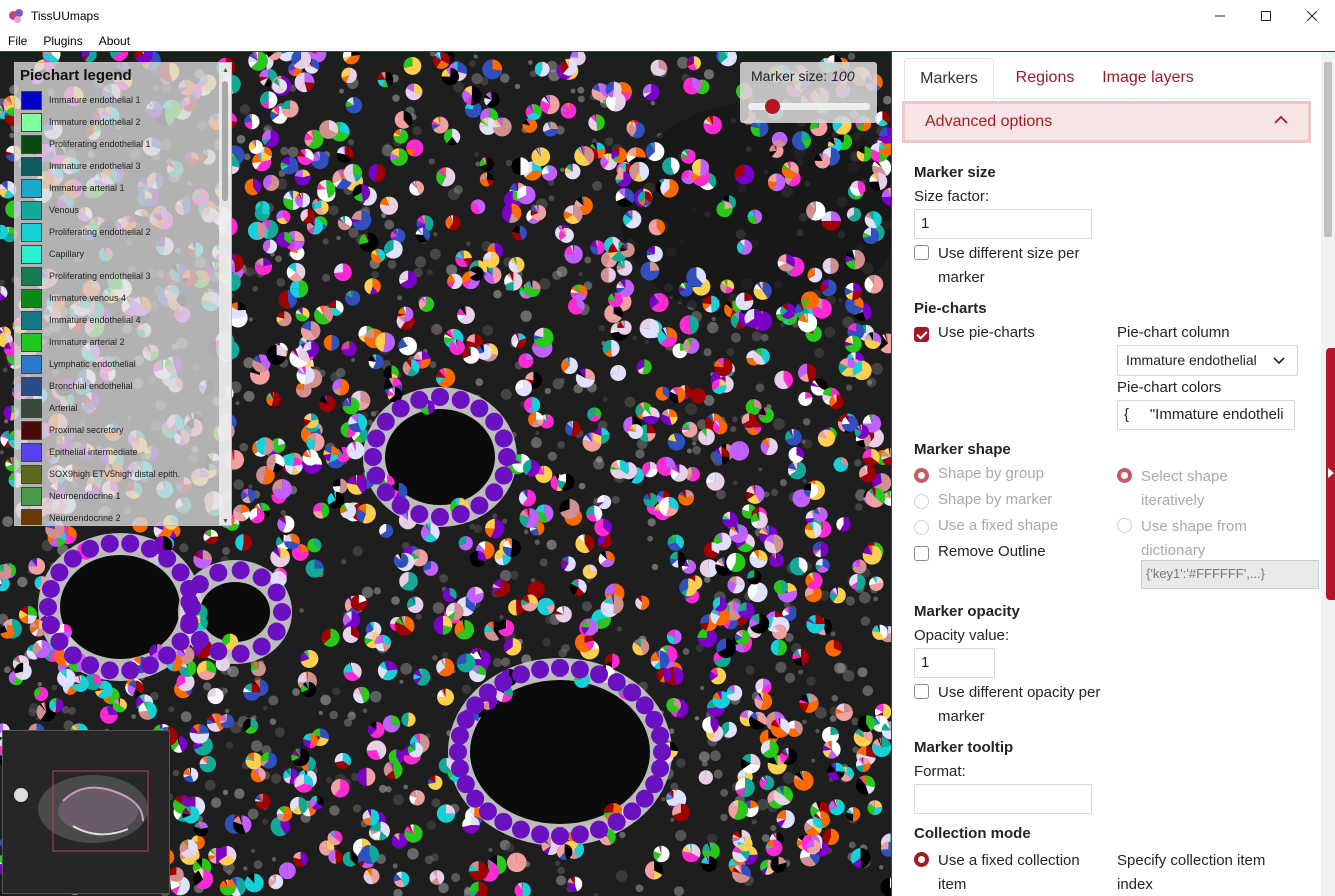 This screenshot has height=896, width=1335. What do you see at coordinates (921, 475) in the screenshot?
I see `shape-by-group-radio` at bounding box center [921, 475].